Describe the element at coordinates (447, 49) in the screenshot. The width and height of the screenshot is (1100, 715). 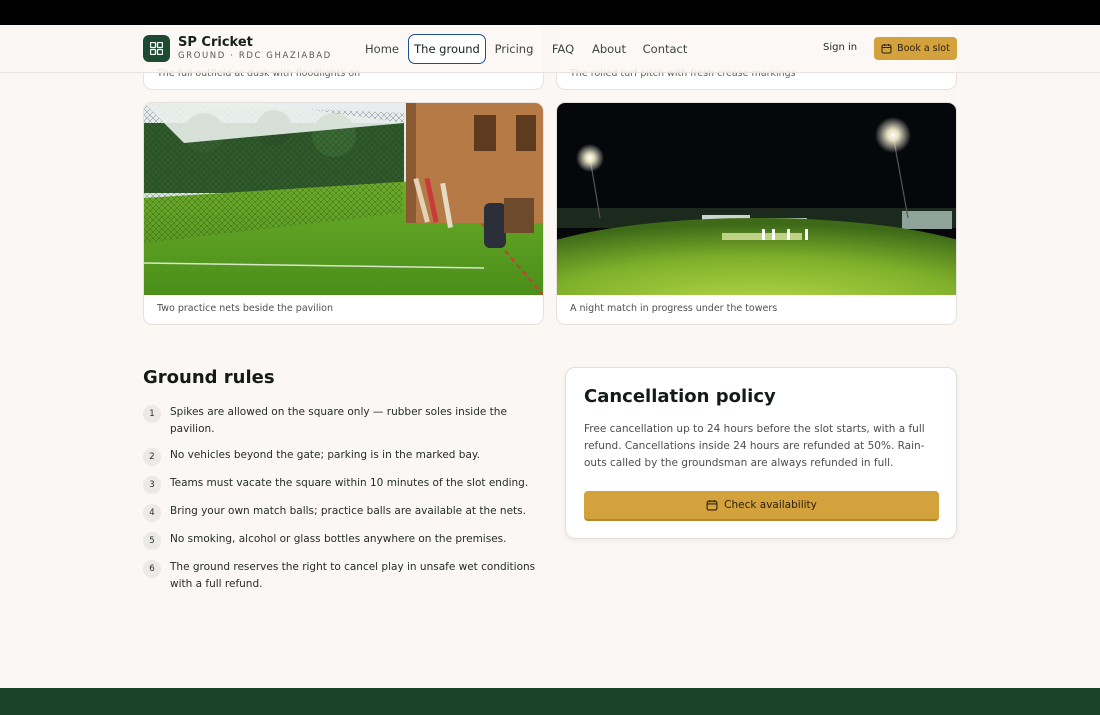
I see `nav-the-ground: The ground` at that location.